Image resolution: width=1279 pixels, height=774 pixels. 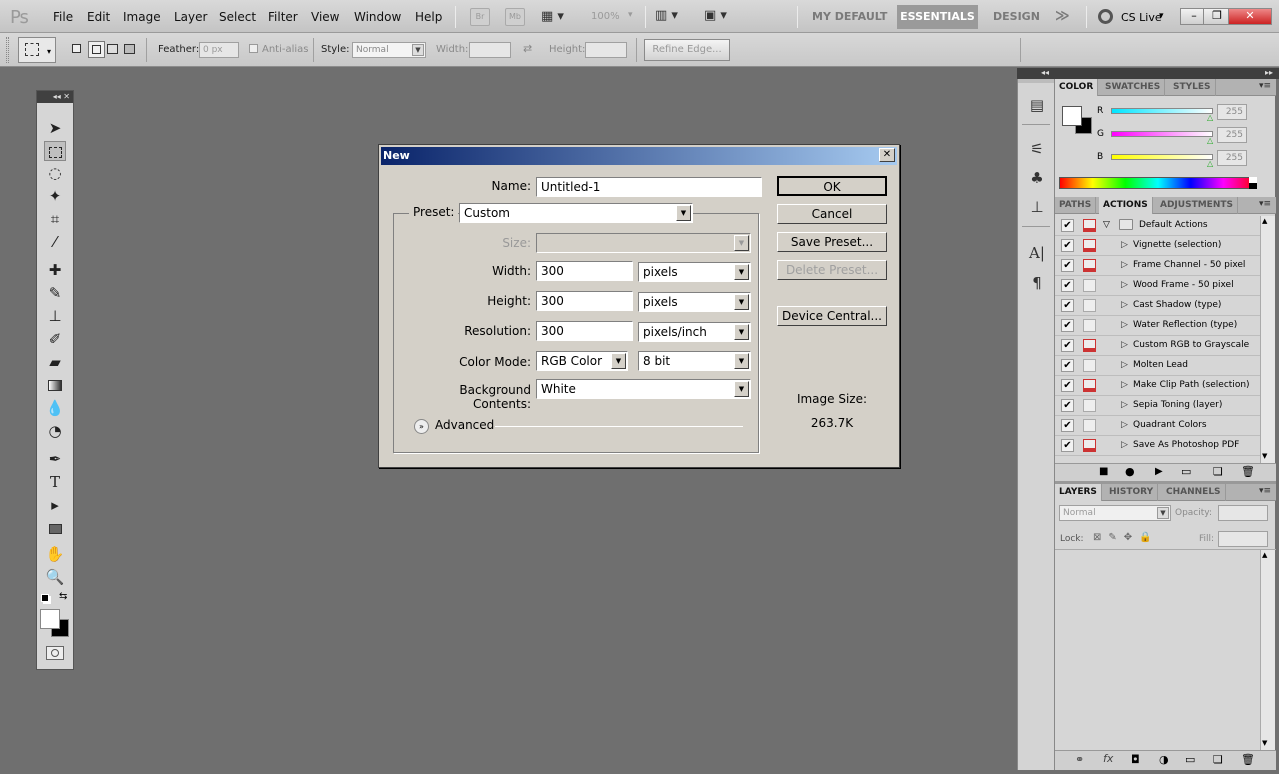 I want to click on color-spectrum-bar, so click(x=1158, y=183).